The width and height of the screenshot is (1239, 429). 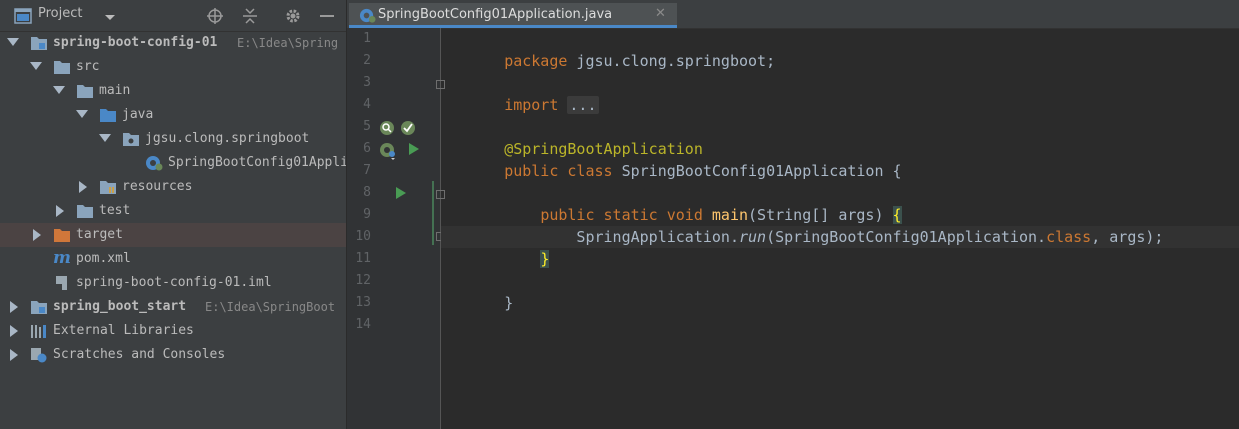 What do you see at coordinates (367, 192) in the screenshot?
I see `line-number: 8` at bounding box center [367, 192].